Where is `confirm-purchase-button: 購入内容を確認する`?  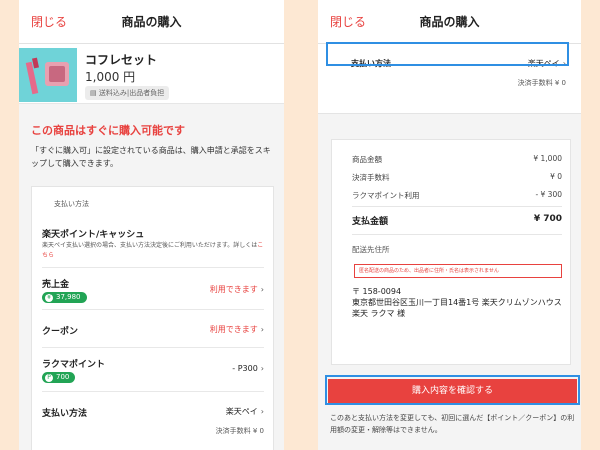 confirm-purchase-button: 購入内容を確認する is located at coordinates (452, 391).